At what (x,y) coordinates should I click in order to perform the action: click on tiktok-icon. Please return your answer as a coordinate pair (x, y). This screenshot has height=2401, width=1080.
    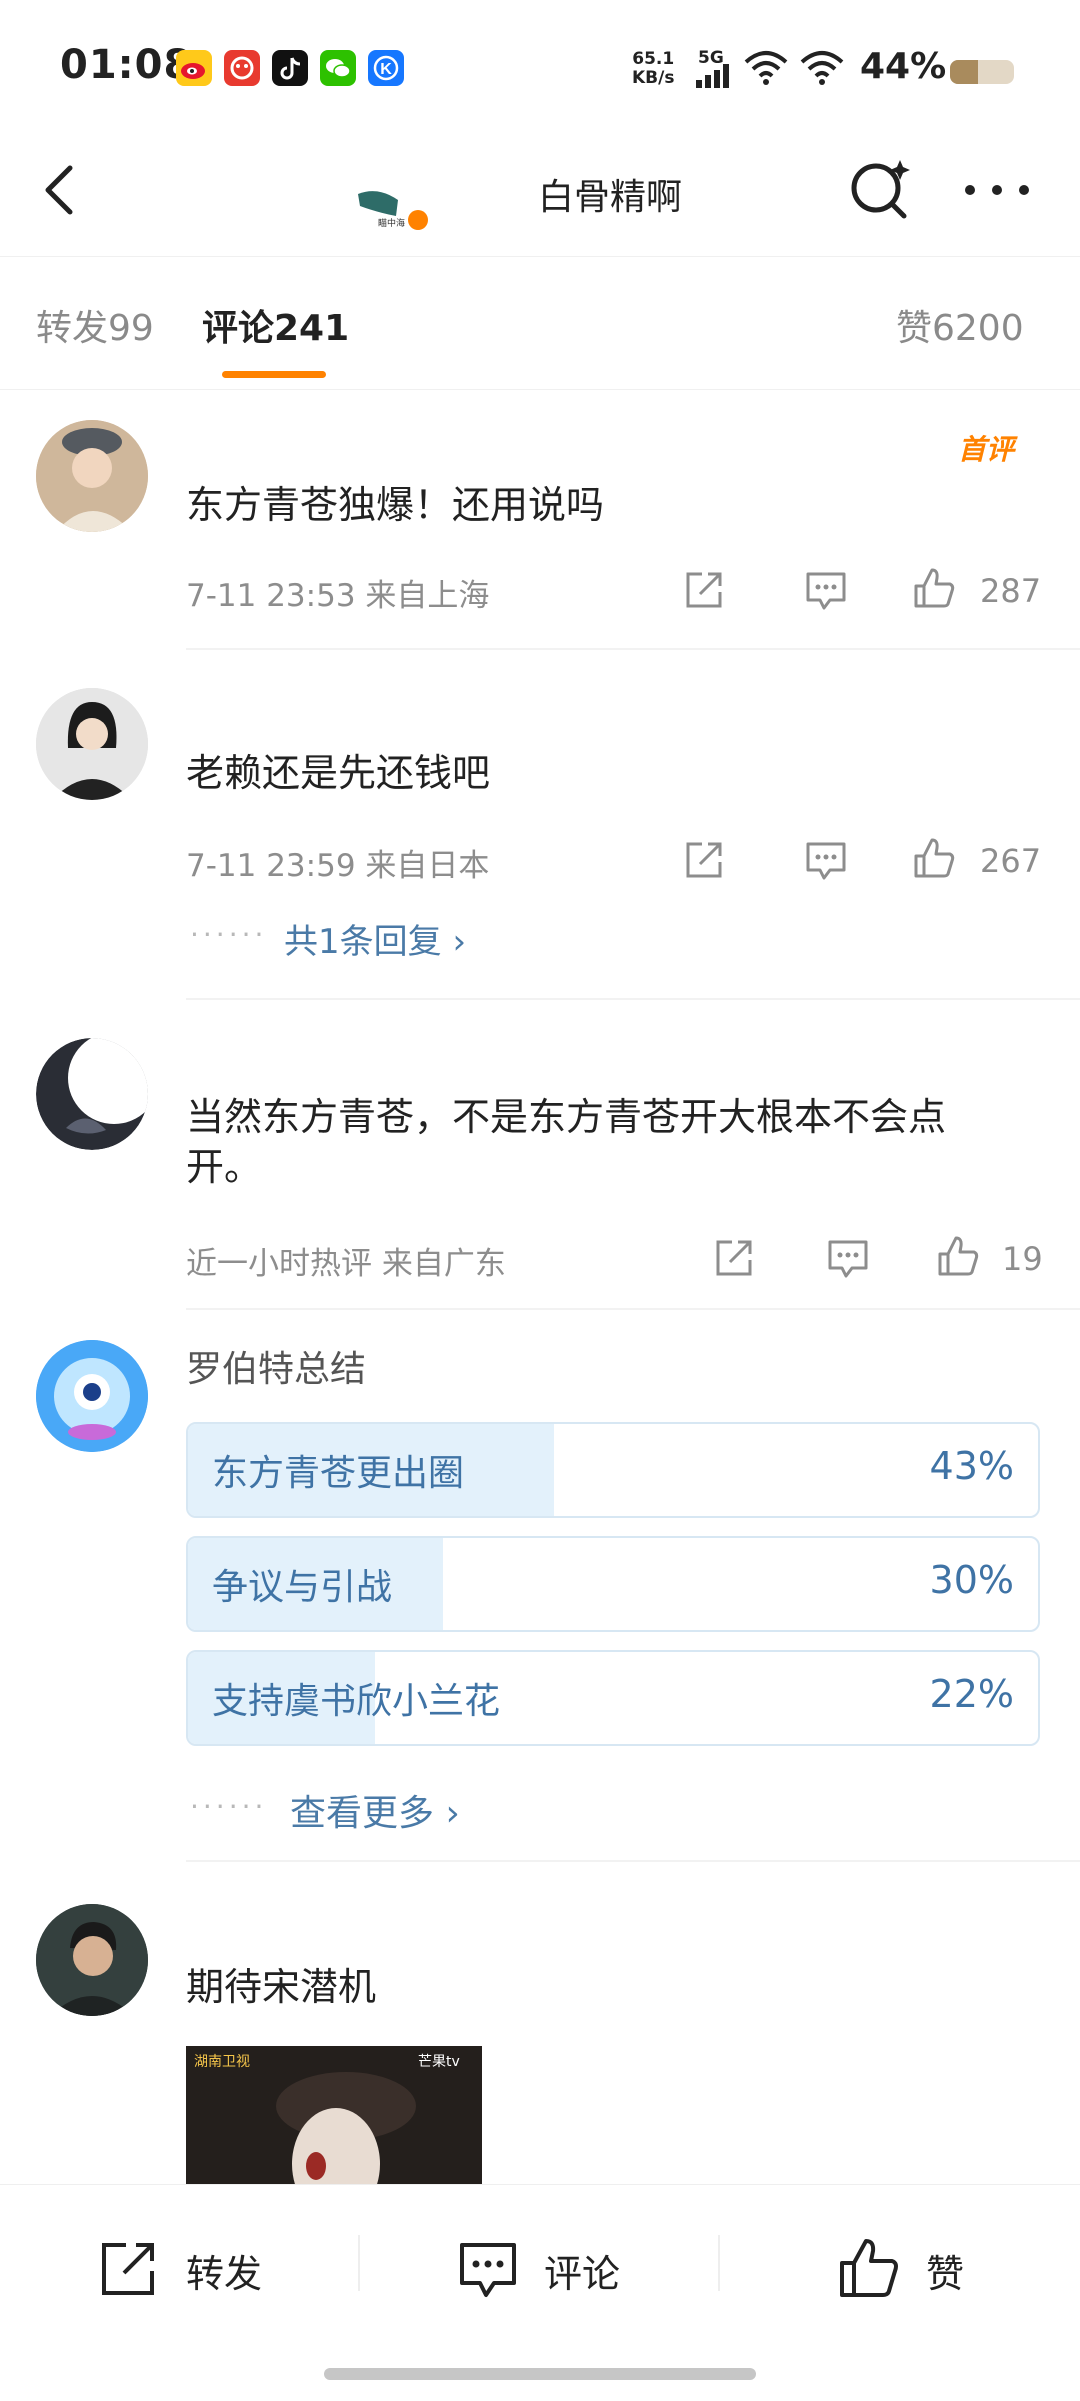
    Looking at the image, I should click on (290, 68).